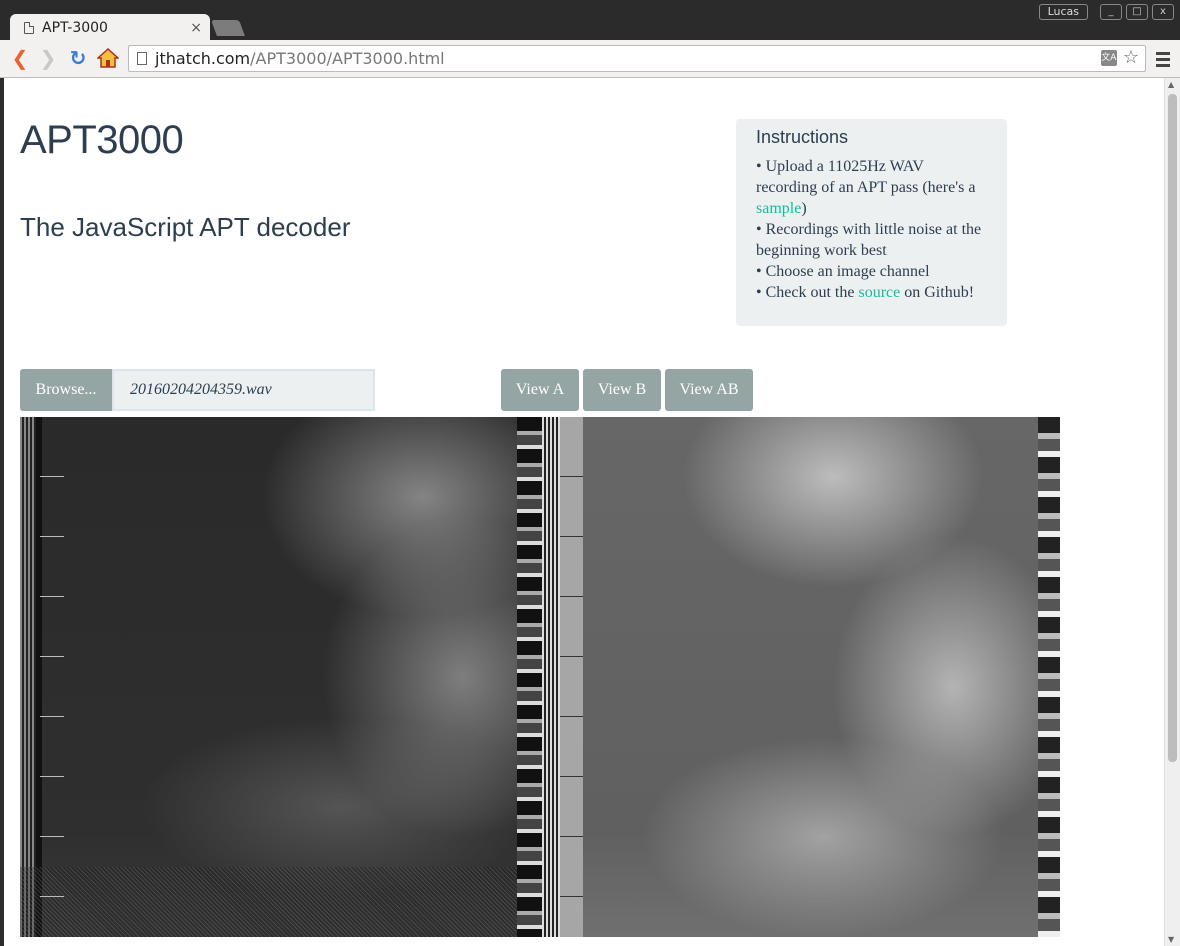 This screenshot has height=946, width=1180. What do you see at coordinates (709, 390) in the screenshot?
I see `view-ab-button: View AB` at bounding box center [709, 390].